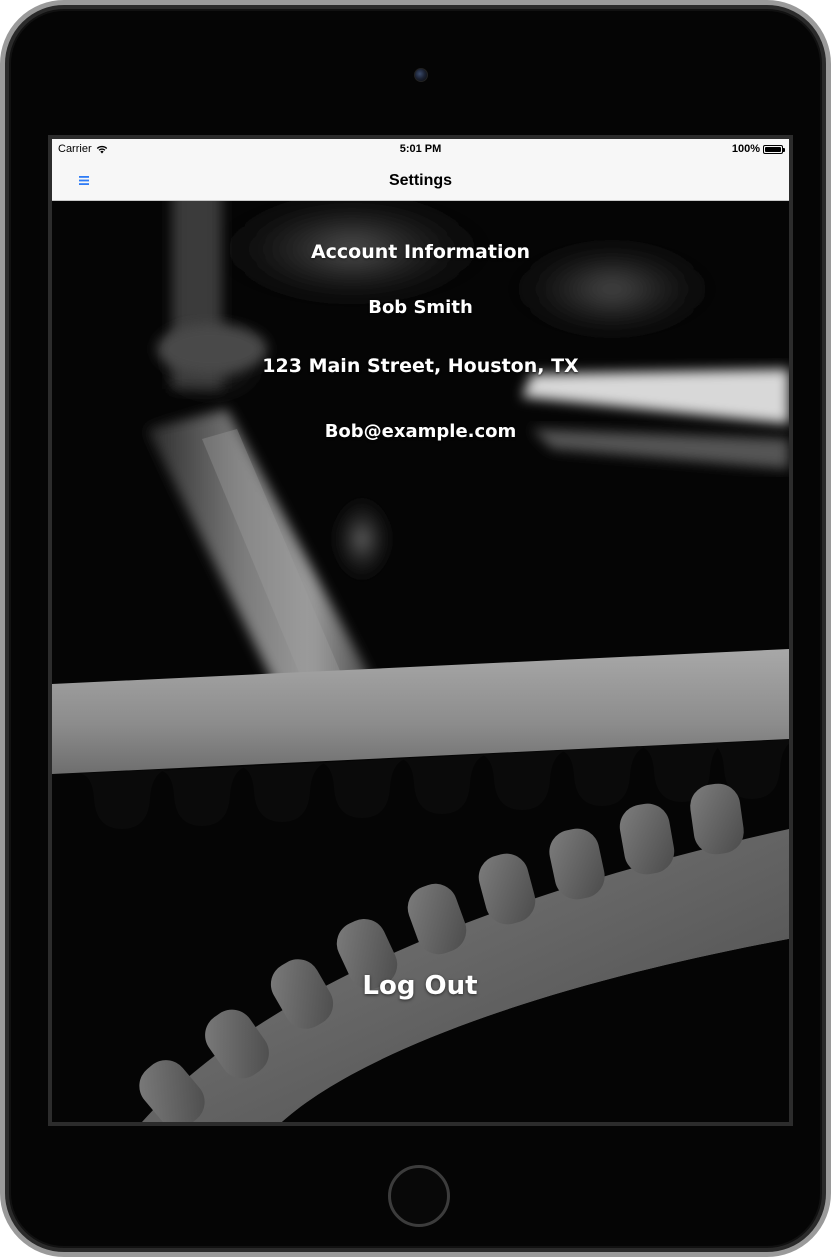  Describe the element at coordinates (420, 307) in the screenshot. I see `account-name: Bob Smith` at that location.